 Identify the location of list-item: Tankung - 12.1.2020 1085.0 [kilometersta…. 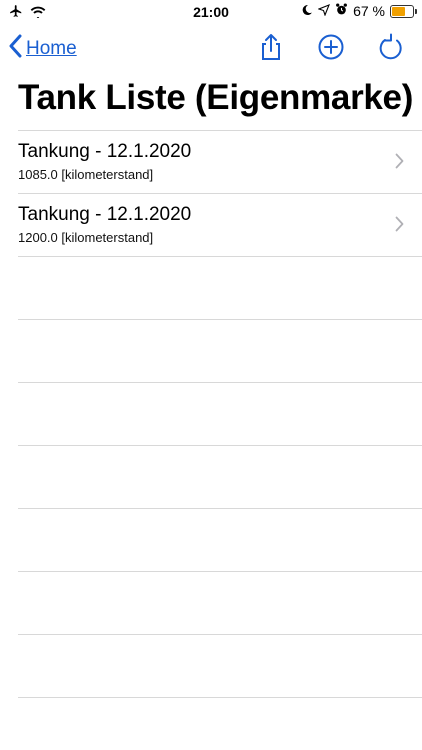
(220, 161).